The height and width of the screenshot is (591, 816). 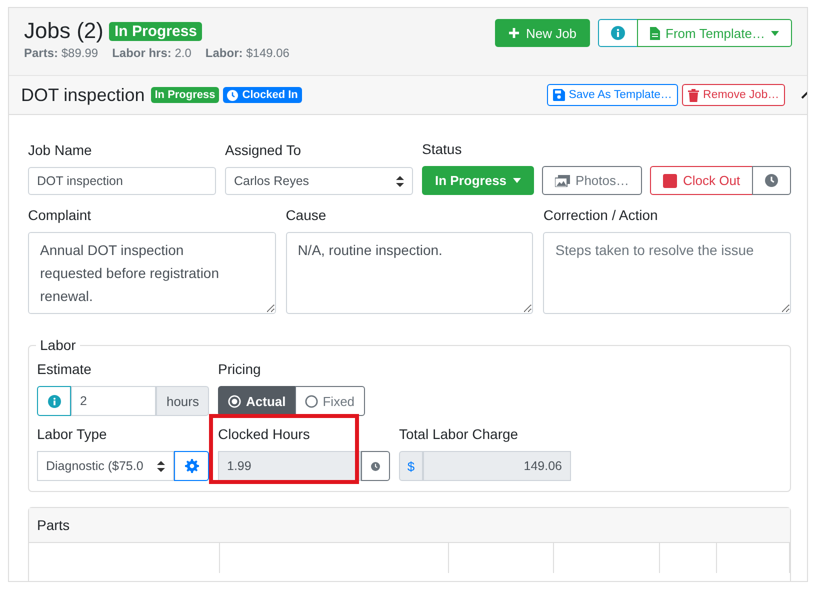 What do you see at coordinates (263, 150) in the screenshot?
I see `field-label: Assigned To` at bounding box center [263, 150].